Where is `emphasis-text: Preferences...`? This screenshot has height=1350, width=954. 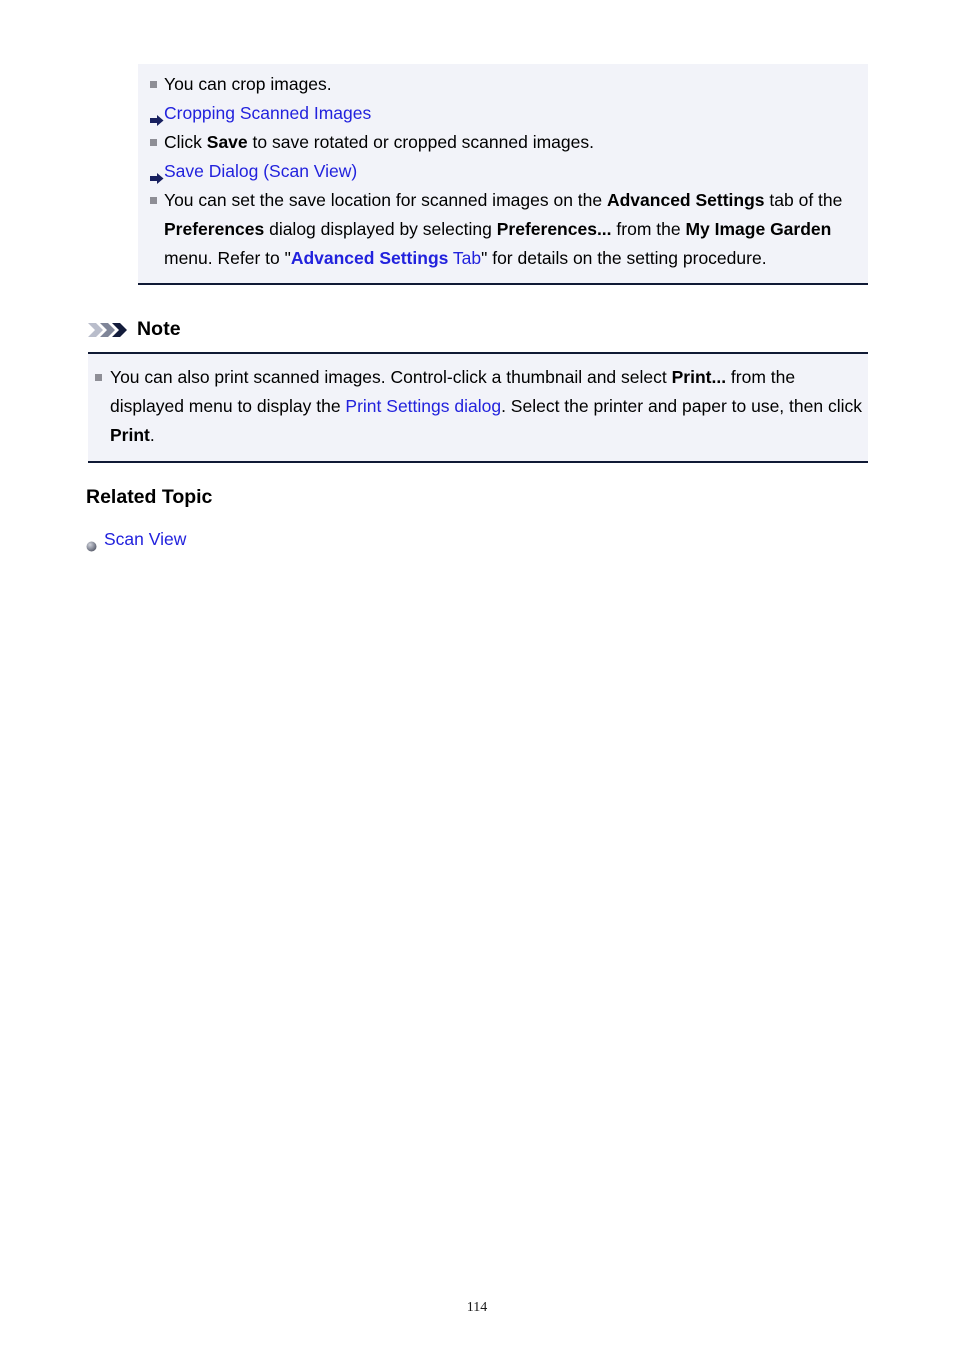 emphasis-text: Preferences... is located at coordinates (554, 229).